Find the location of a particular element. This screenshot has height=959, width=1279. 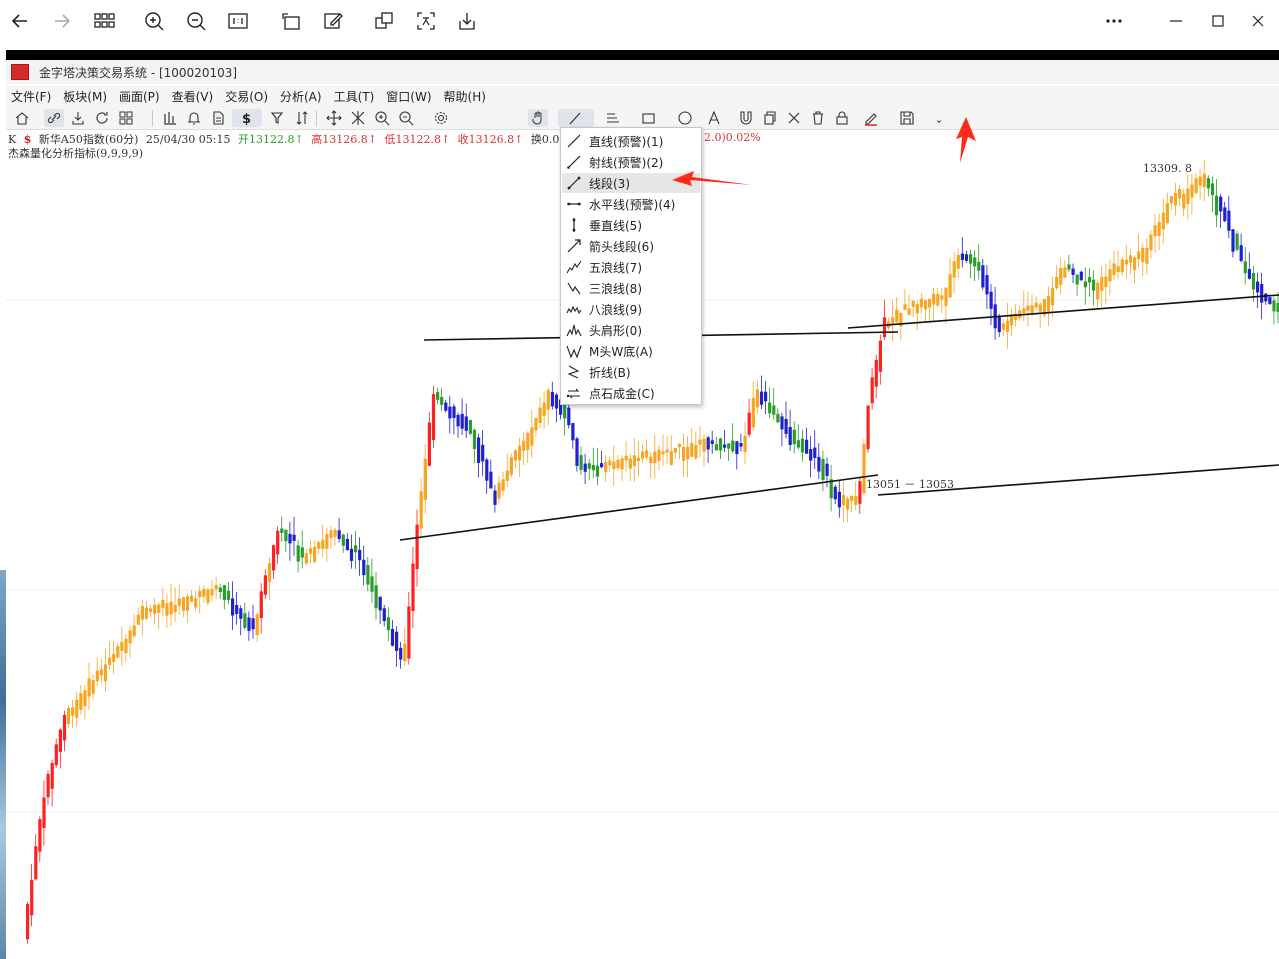

cursor-hand-button is located at coordinates (538, 118).